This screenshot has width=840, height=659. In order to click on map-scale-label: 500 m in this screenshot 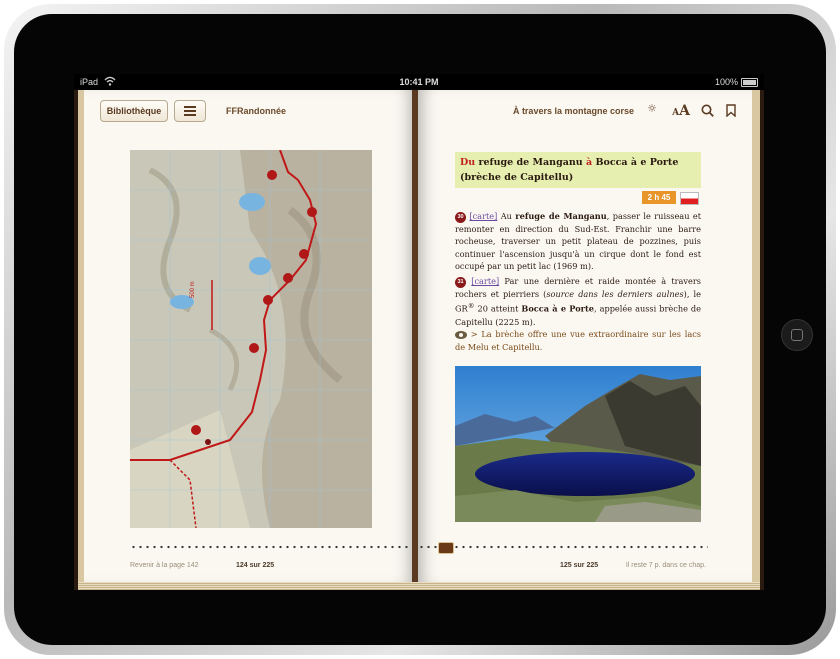, I will do `click(193, 289)`.